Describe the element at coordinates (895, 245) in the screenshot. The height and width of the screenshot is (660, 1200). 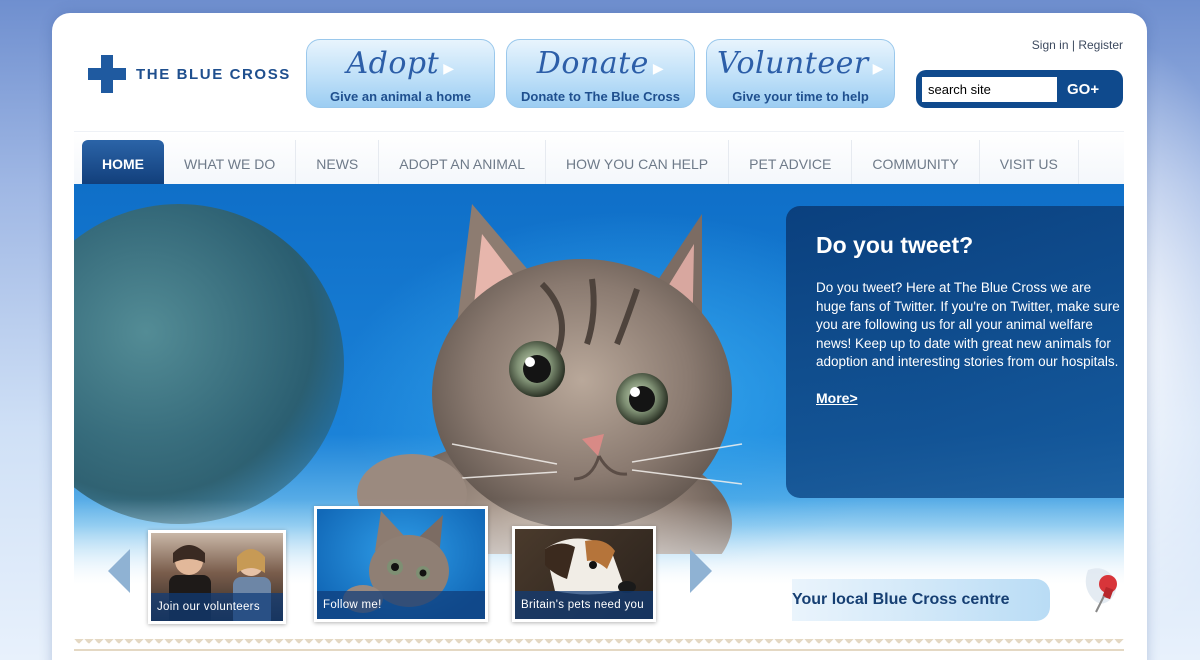
I see `feature-title: Do you tweet?` at that location.